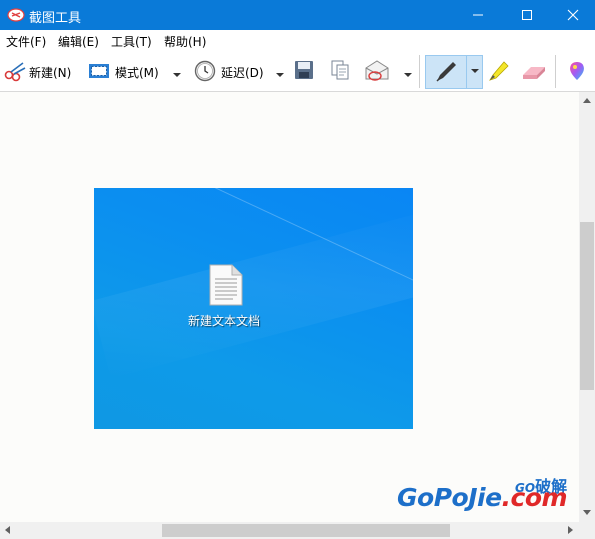 The height and width of the screenshot is (539, 595). I want to click on close-button, so click(572, 15).